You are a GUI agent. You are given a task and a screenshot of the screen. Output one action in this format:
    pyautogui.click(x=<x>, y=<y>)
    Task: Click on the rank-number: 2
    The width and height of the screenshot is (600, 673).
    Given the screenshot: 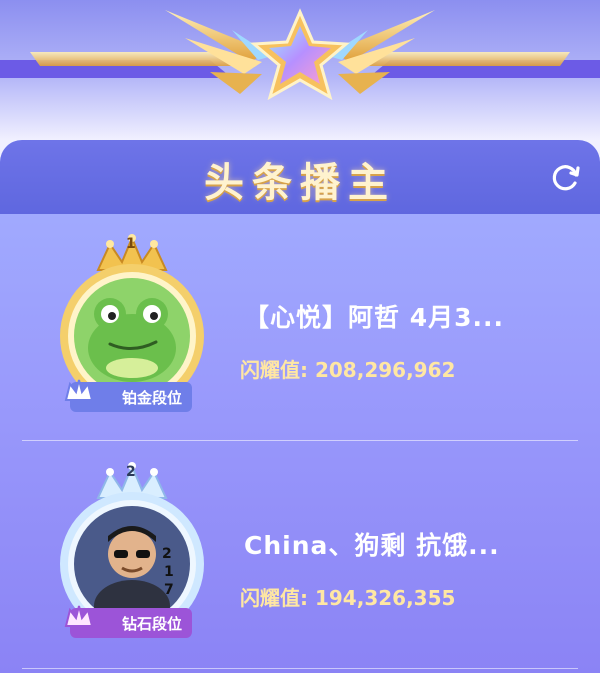 What is the action you would take?
    pyautogui.click(x=131, y=472)
    